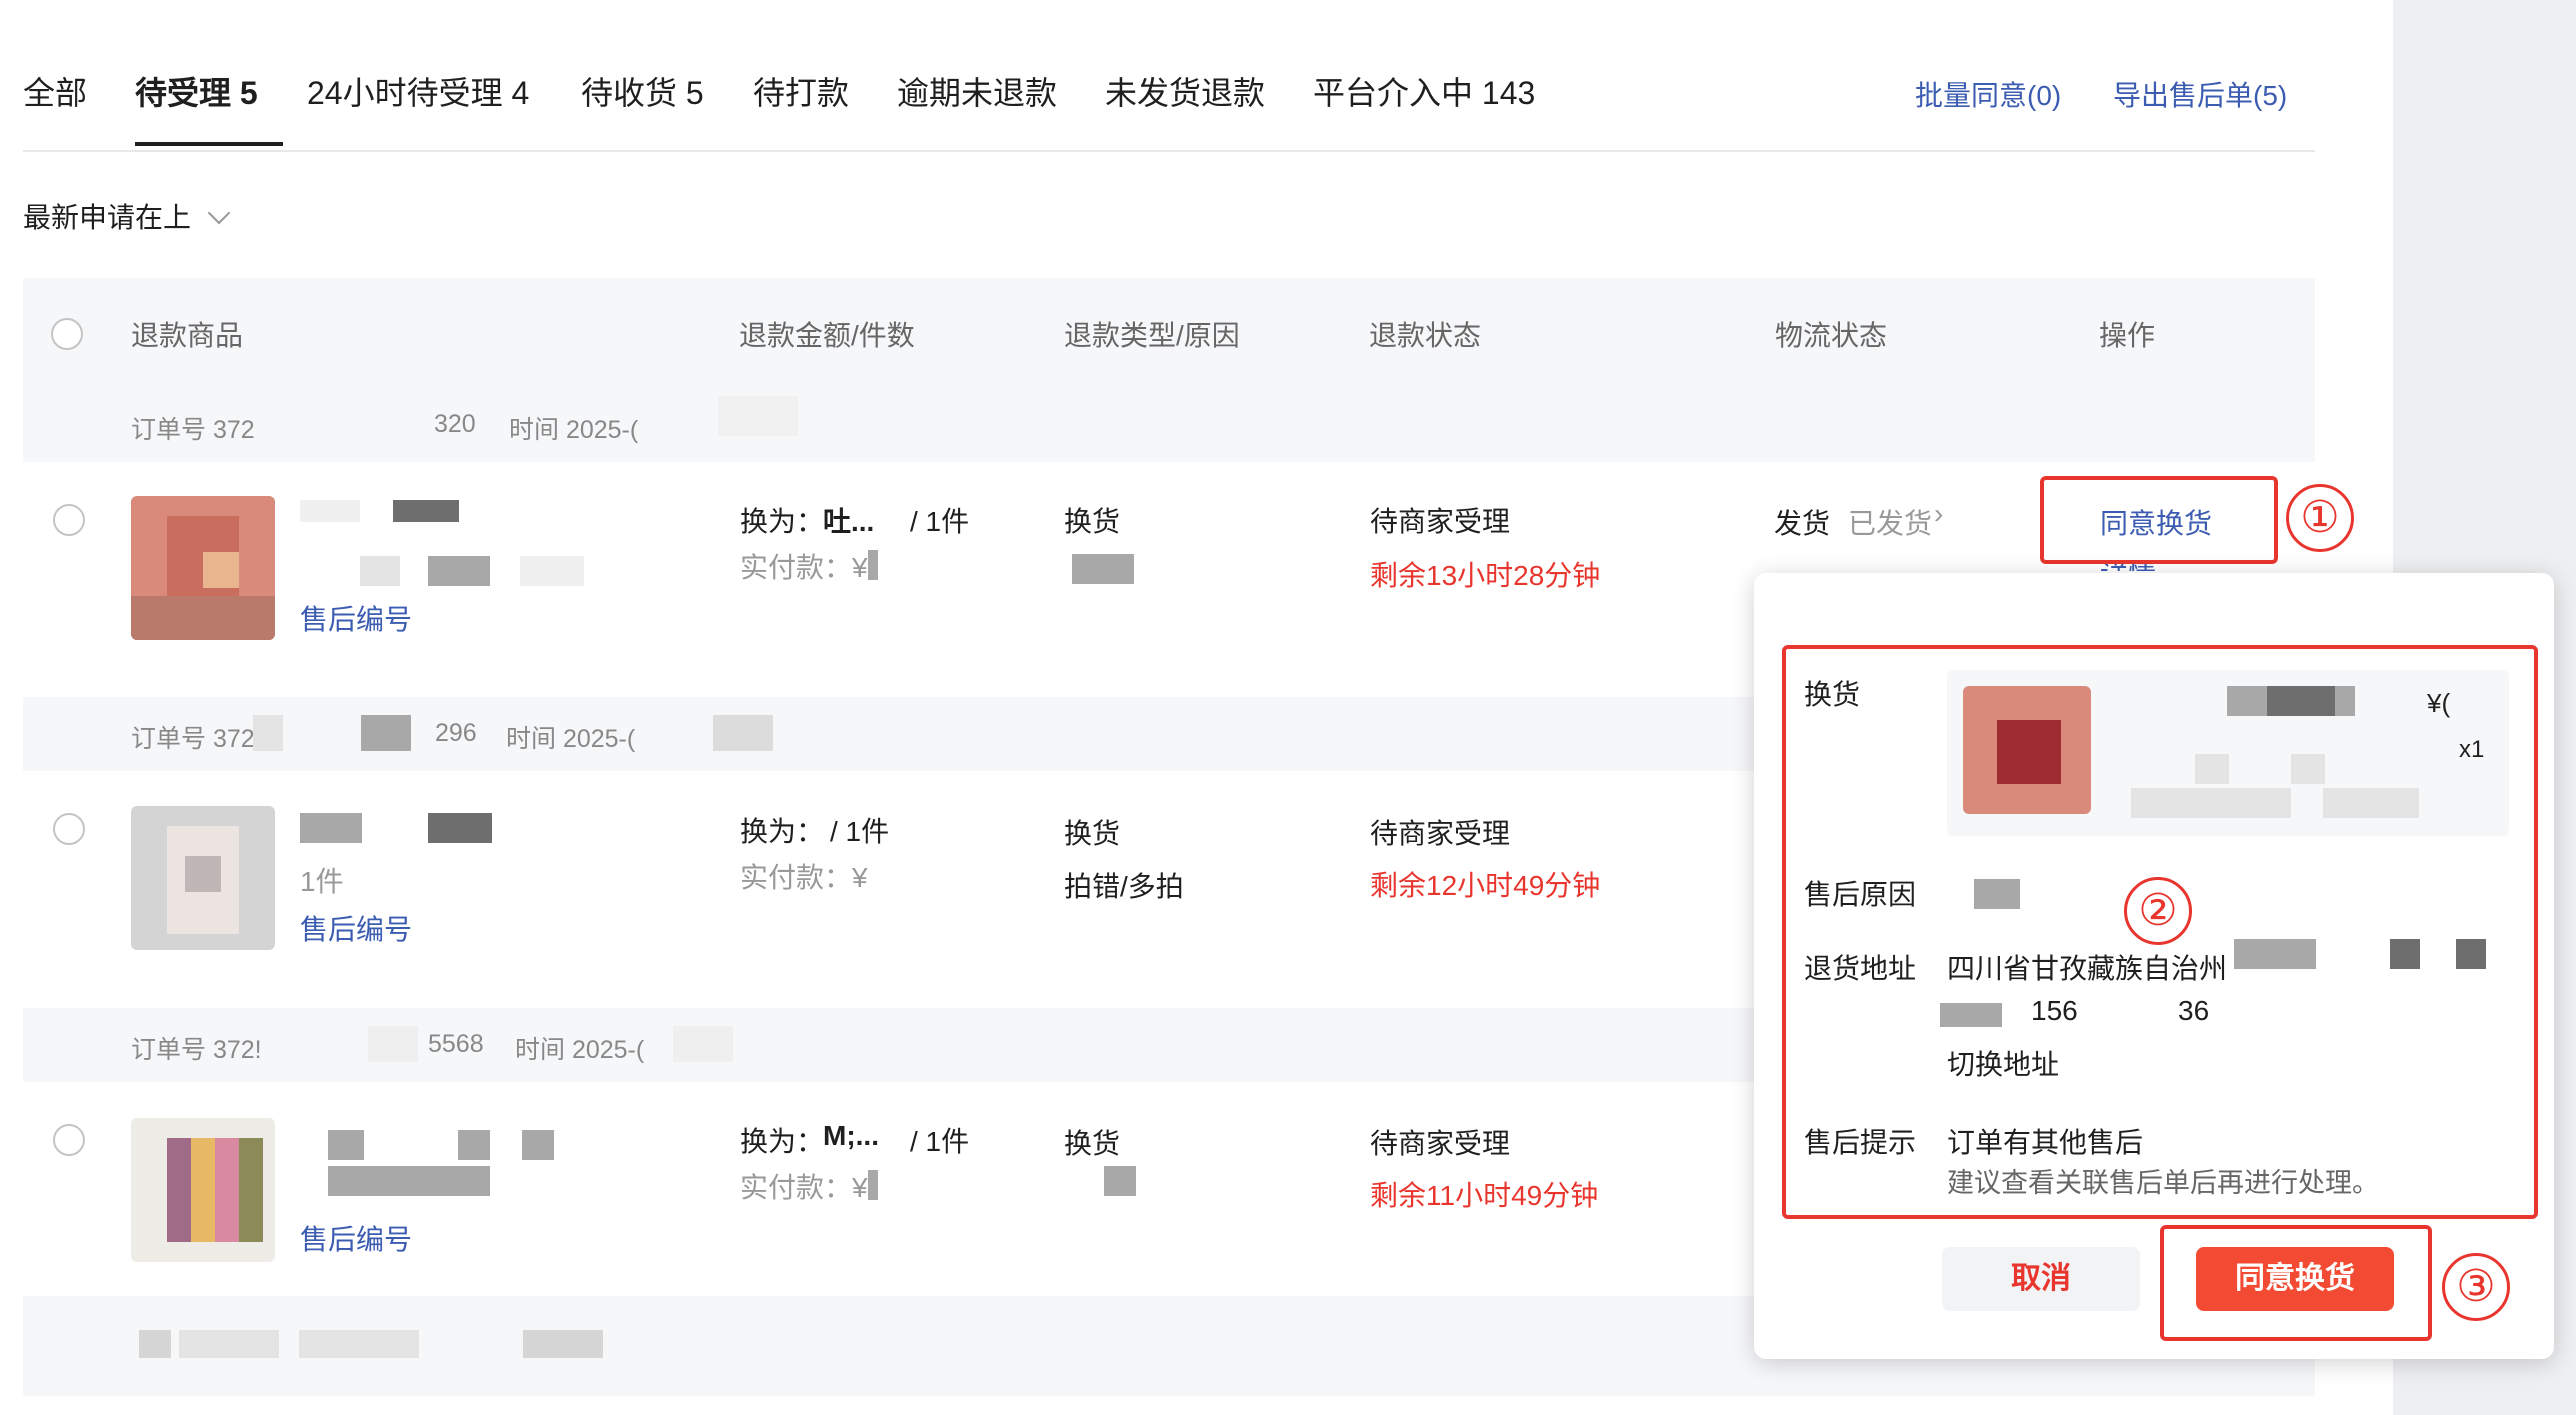 Image resolution: width=2576 pixels, height=1415 pixels. What do you see at coordinates (2163, 1183) in the screenshot?
I see `popup-tip-text: 建议查看关联售后单后再进行处理。` at bounding box center [2163, 1183].